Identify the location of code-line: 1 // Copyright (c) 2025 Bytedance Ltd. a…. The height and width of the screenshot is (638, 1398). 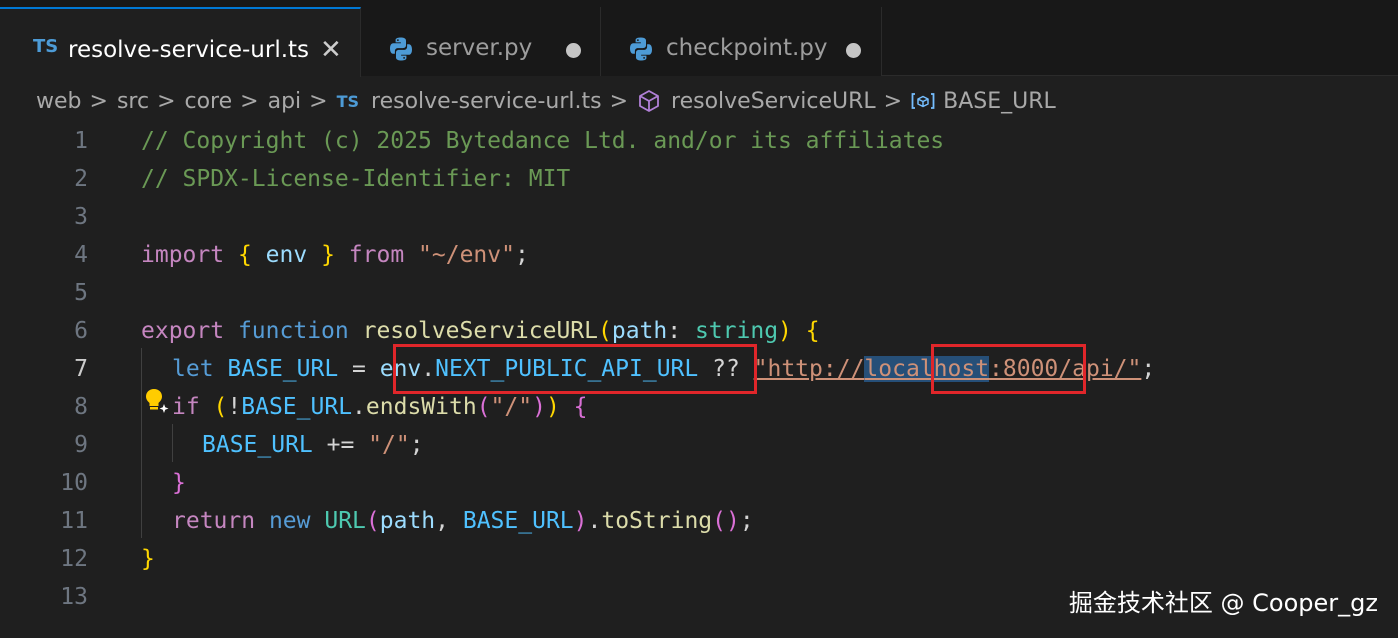
(699, 141).